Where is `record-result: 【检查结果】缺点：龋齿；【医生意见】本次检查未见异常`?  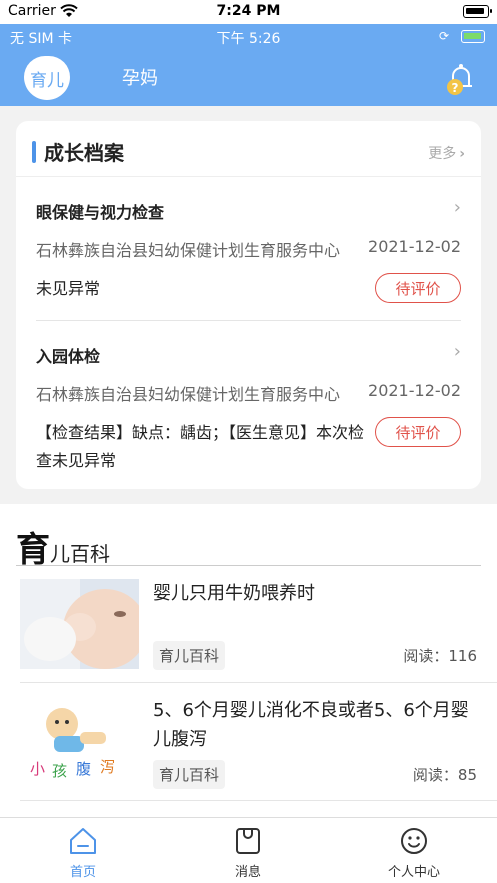
record-result: 【检查结果】缺点：龋齿；【医生意见】本次检查未见异常 is located at coordinates (200, 446).